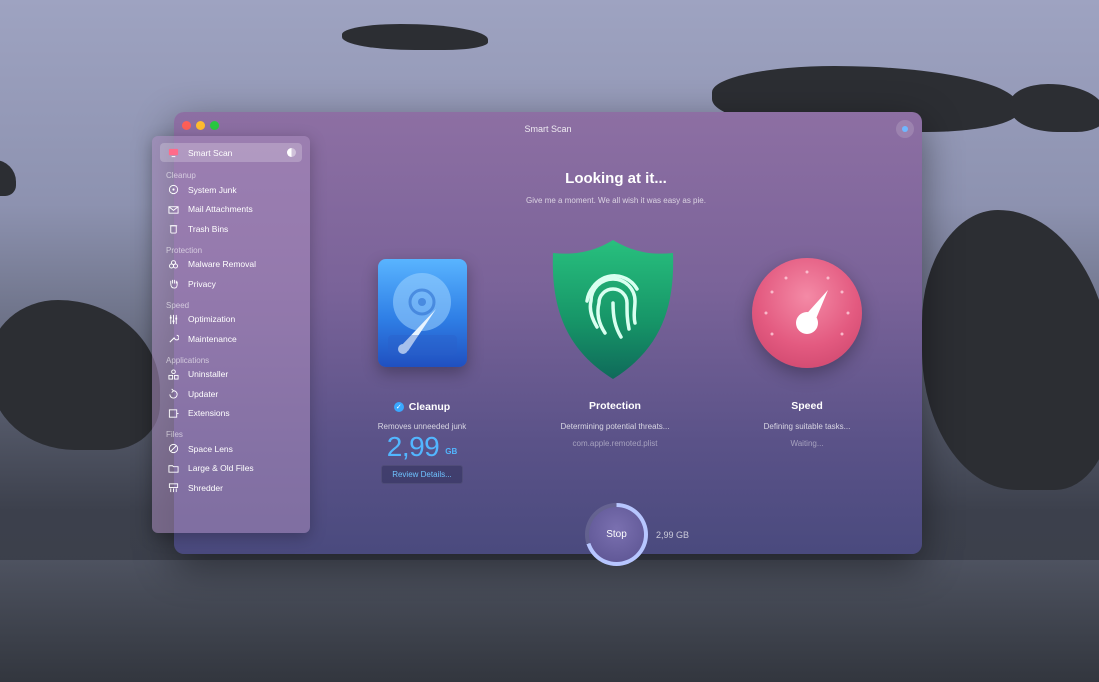 The image size is (1099, 682). What do you see at coordinates (173, 264) in the screenshot?
I see `biohazard-icon` at bounding box center [173, 264].